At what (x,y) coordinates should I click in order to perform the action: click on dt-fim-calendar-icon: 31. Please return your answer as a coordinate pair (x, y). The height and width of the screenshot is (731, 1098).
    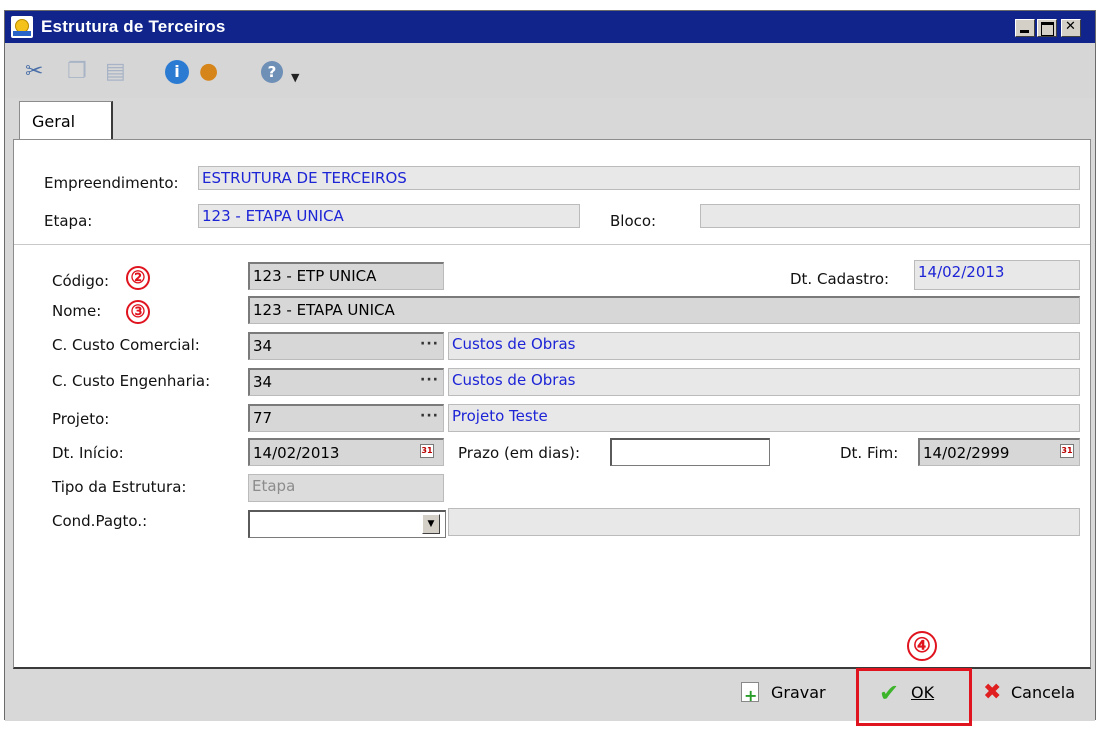
    Looking at the image, I should click on (1067, 451).